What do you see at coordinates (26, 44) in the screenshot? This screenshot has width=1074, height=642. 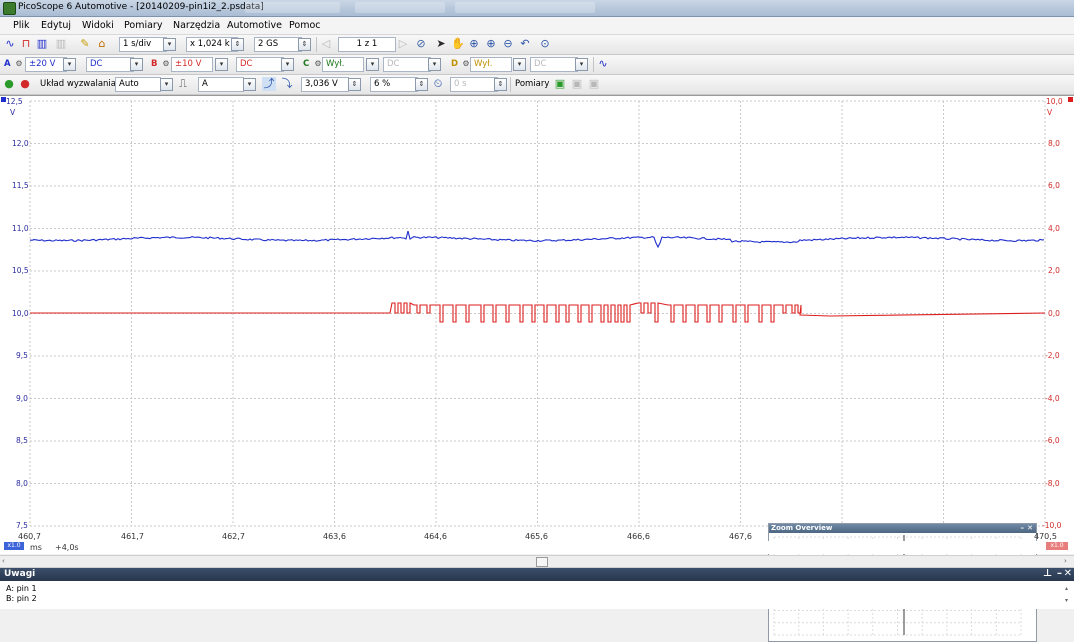 I see `persistence-mode-icon: ⊓` at bounding box center [26, 44].